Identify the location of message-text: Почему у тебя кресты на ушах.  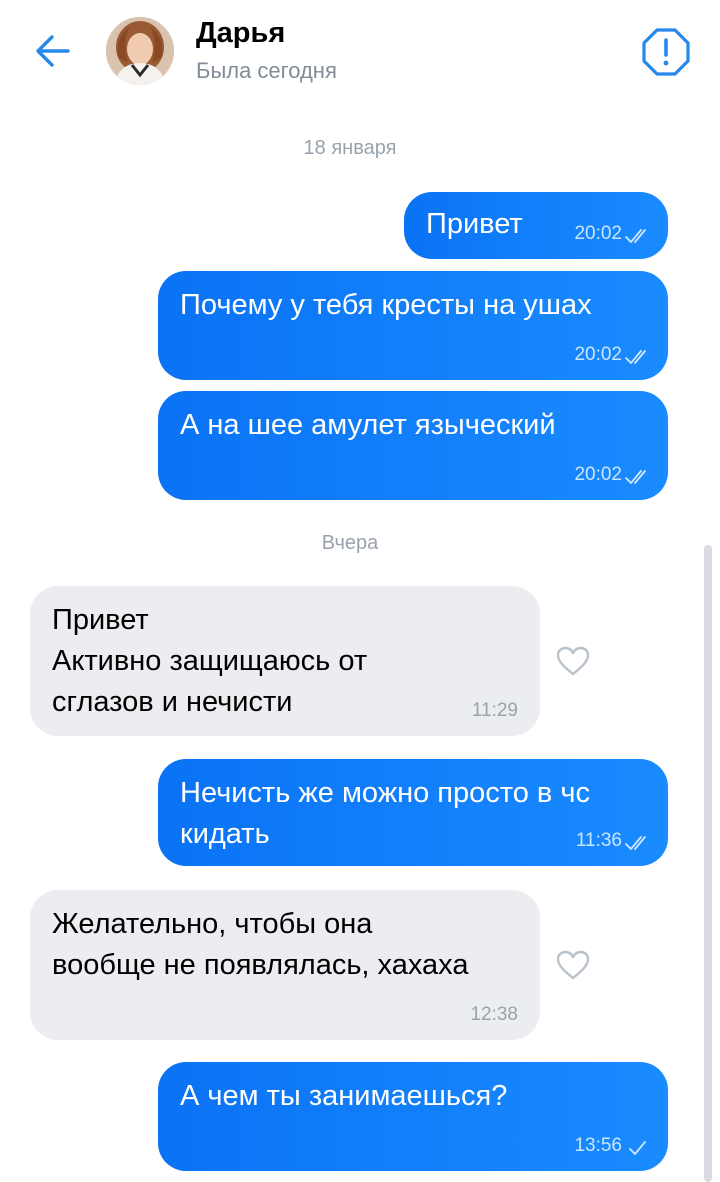
(386, 305).